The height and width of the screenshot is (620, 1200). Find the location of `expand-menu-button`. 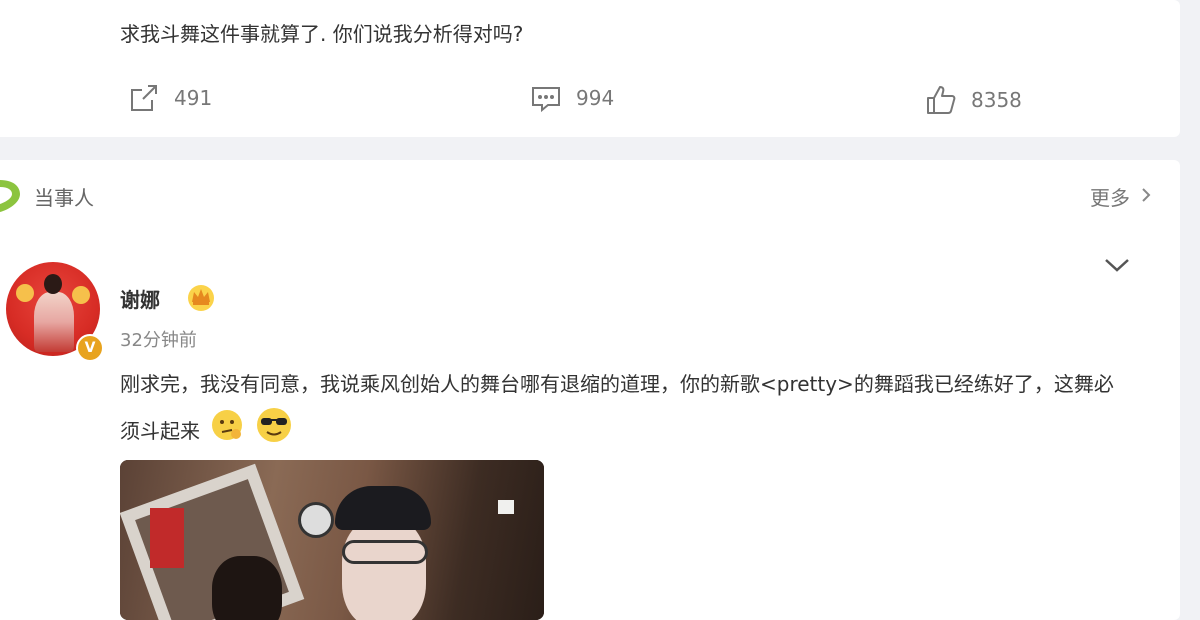

expand-menu-button is located at coordinates (1117, 267).